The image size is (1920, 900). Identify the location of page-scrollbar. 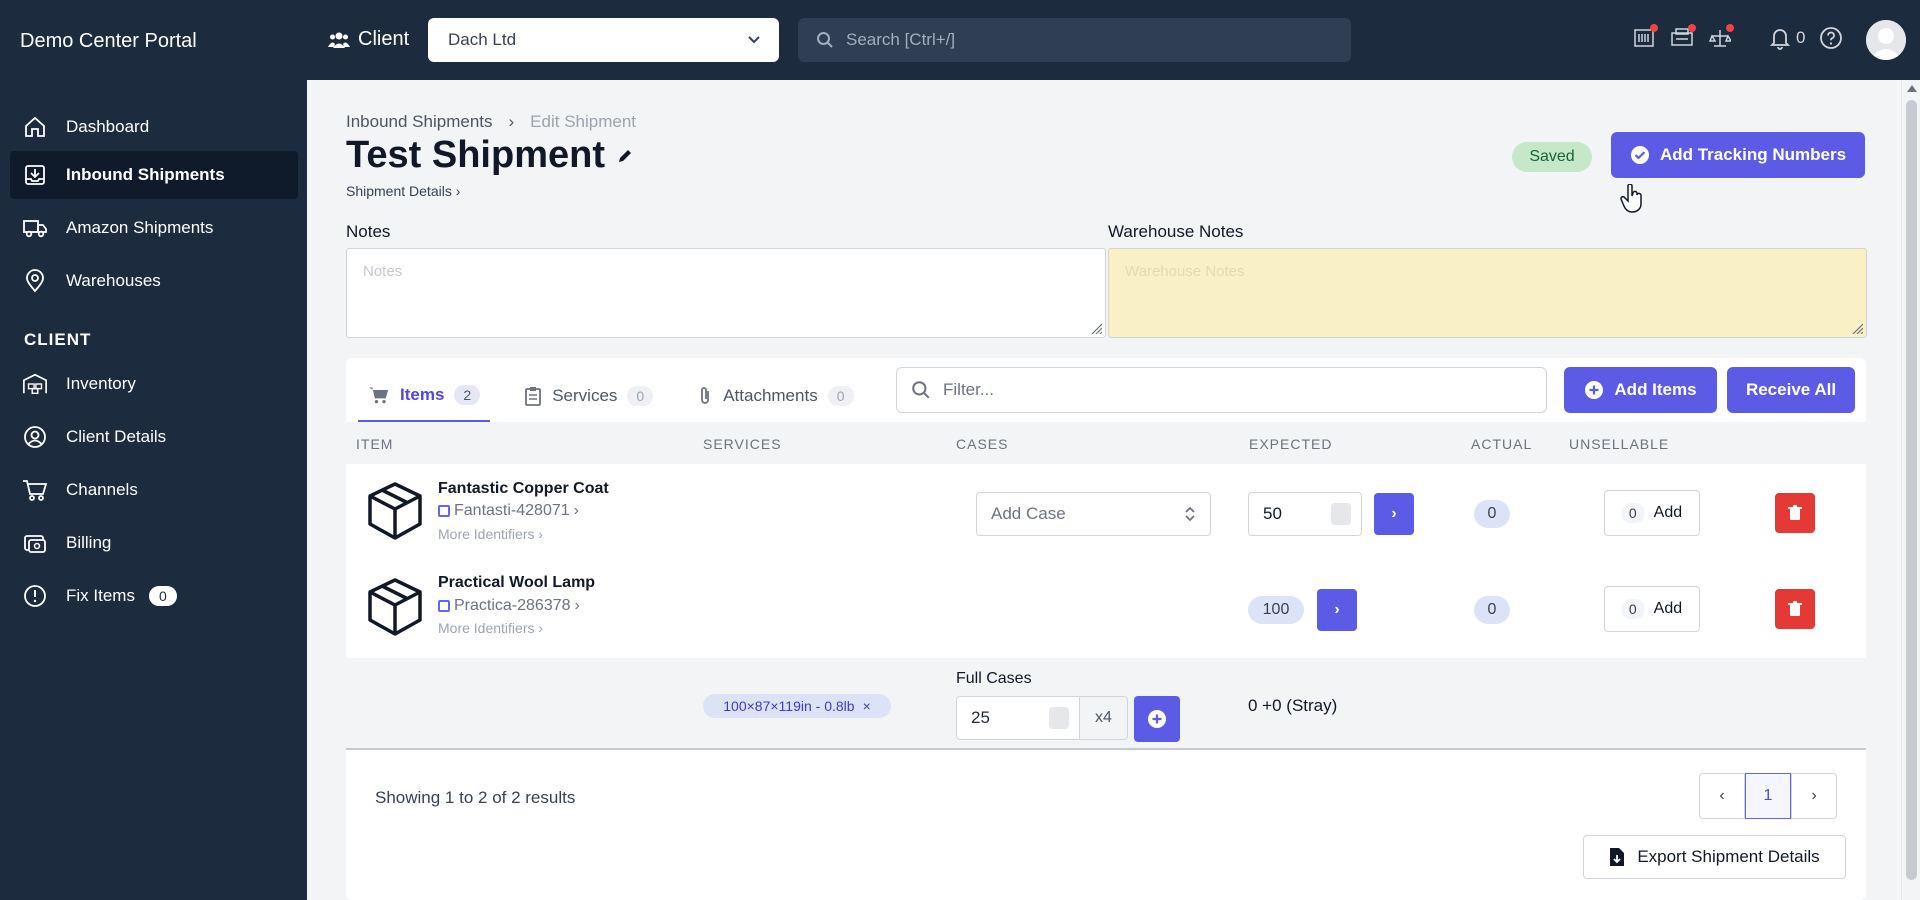
(1910, 490).